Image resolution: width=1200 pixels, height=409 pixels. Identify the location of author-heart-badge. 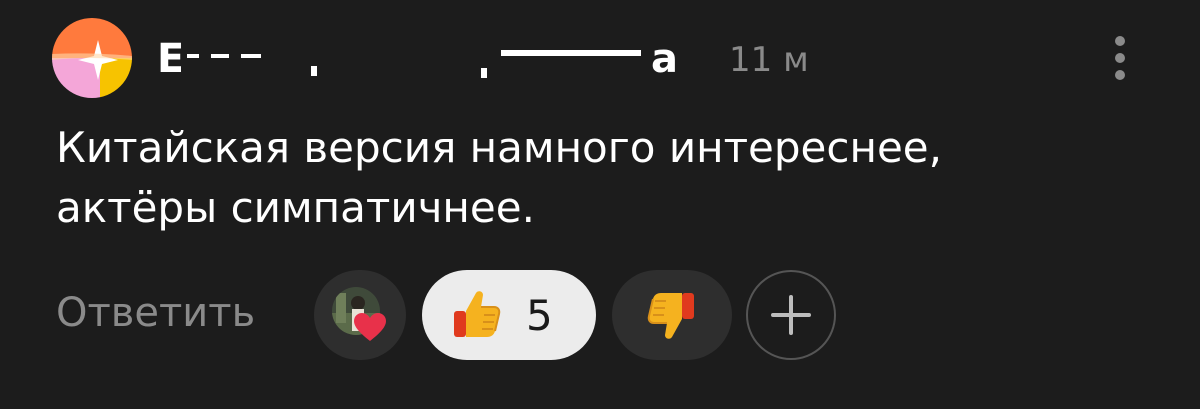
(359, 314).